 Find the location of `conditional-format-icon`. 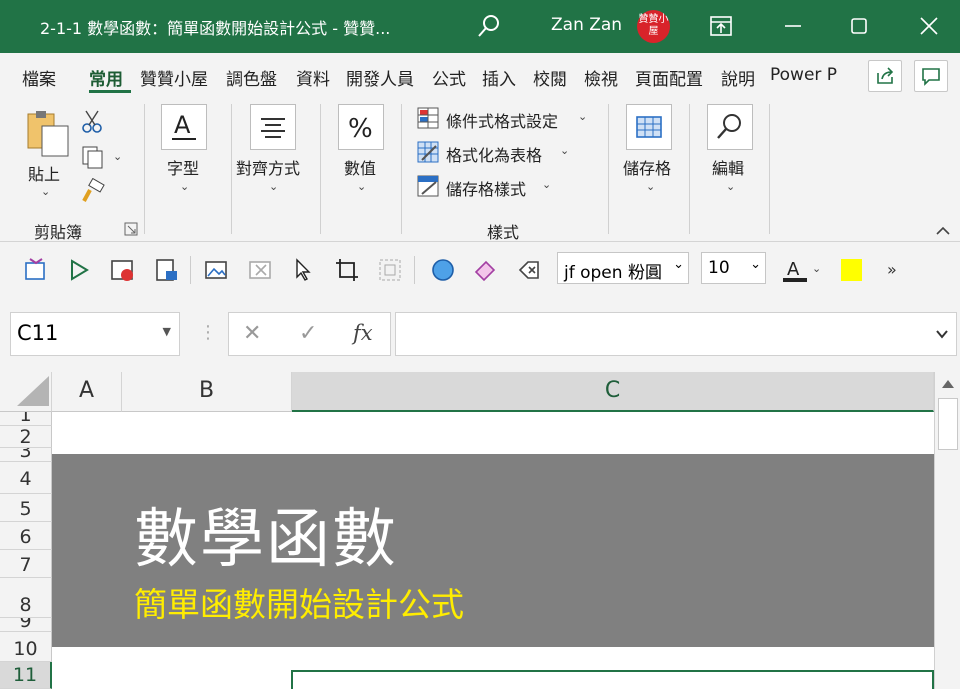

conditional-format-icon is located at coordinates (428, 118).